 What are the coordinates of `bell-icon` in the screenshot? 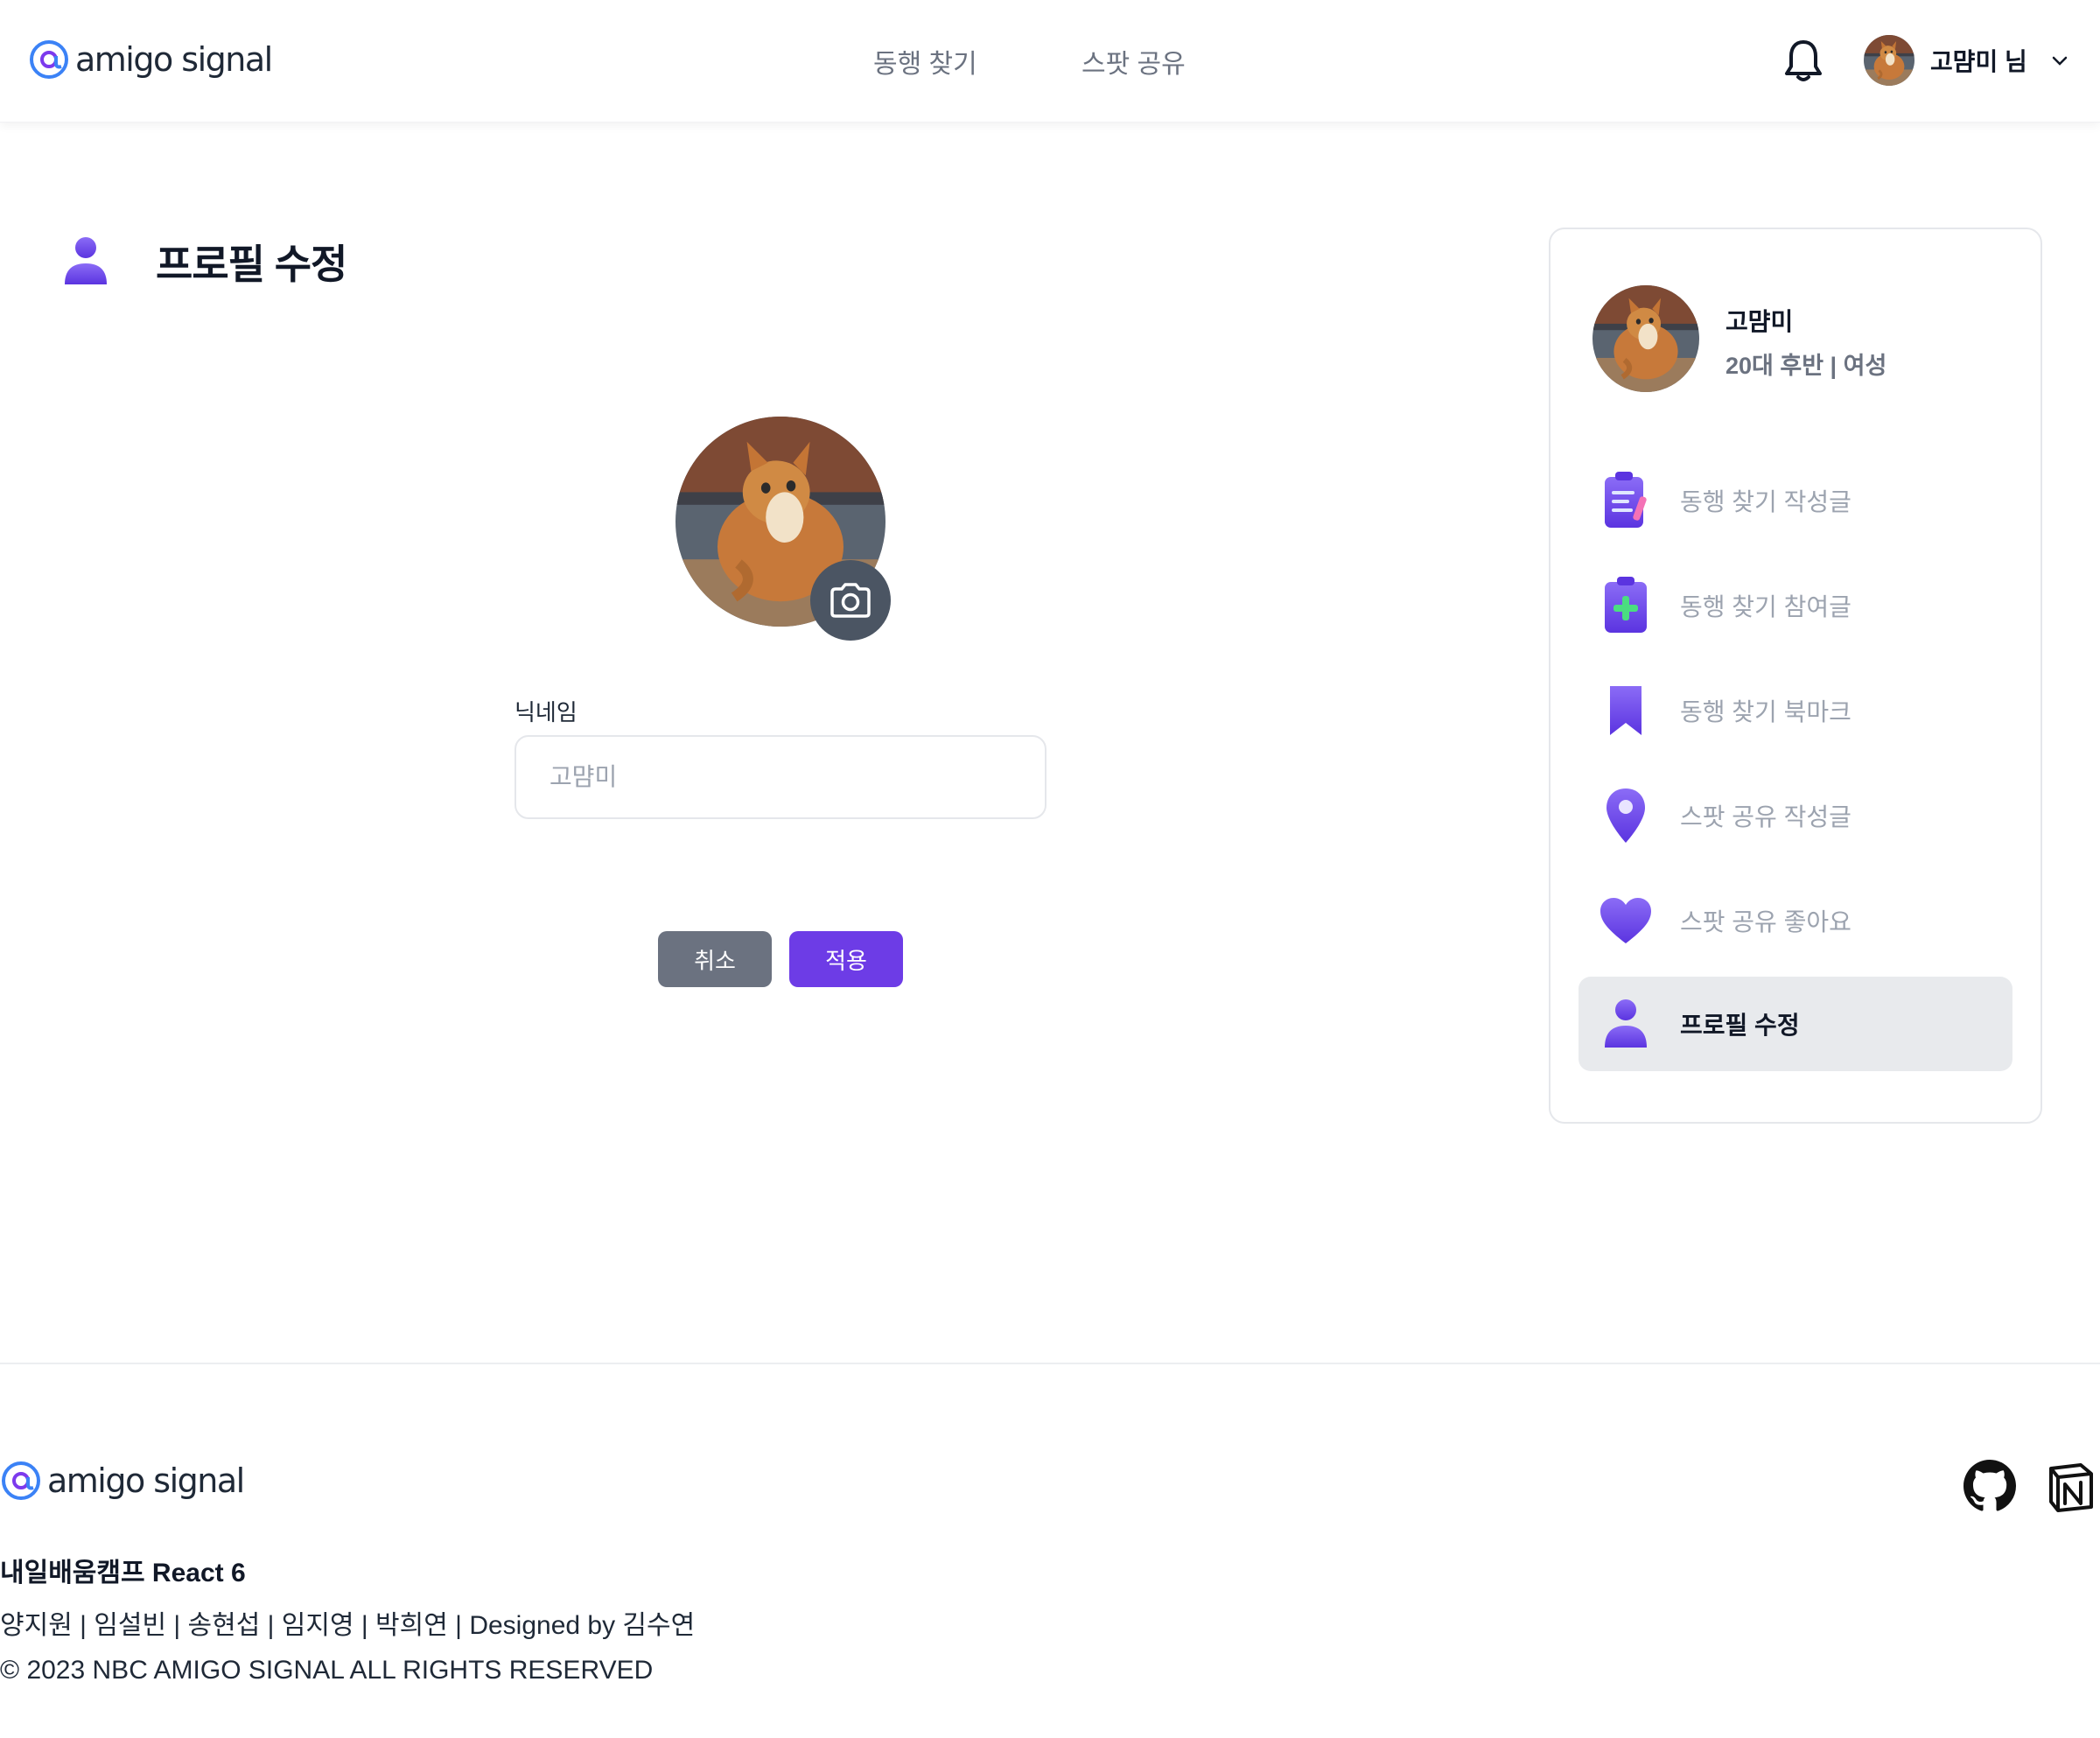 It's located at (1803, 61).